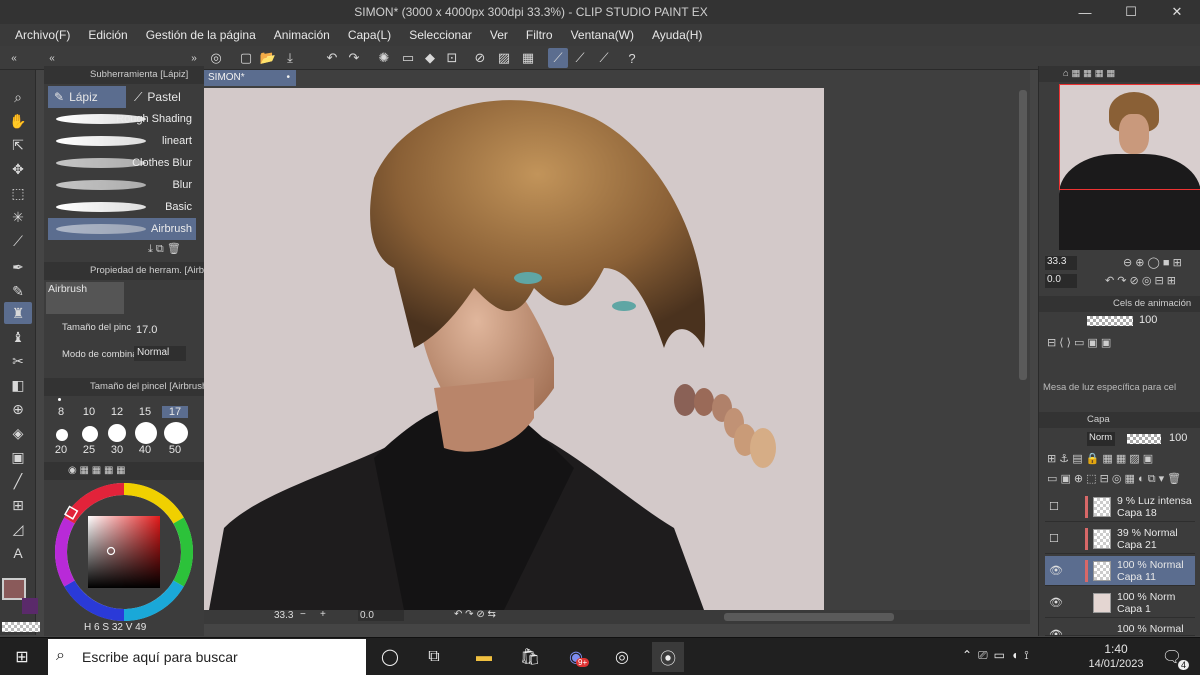  I want to click on transparent-swatch, so click(21, 627).